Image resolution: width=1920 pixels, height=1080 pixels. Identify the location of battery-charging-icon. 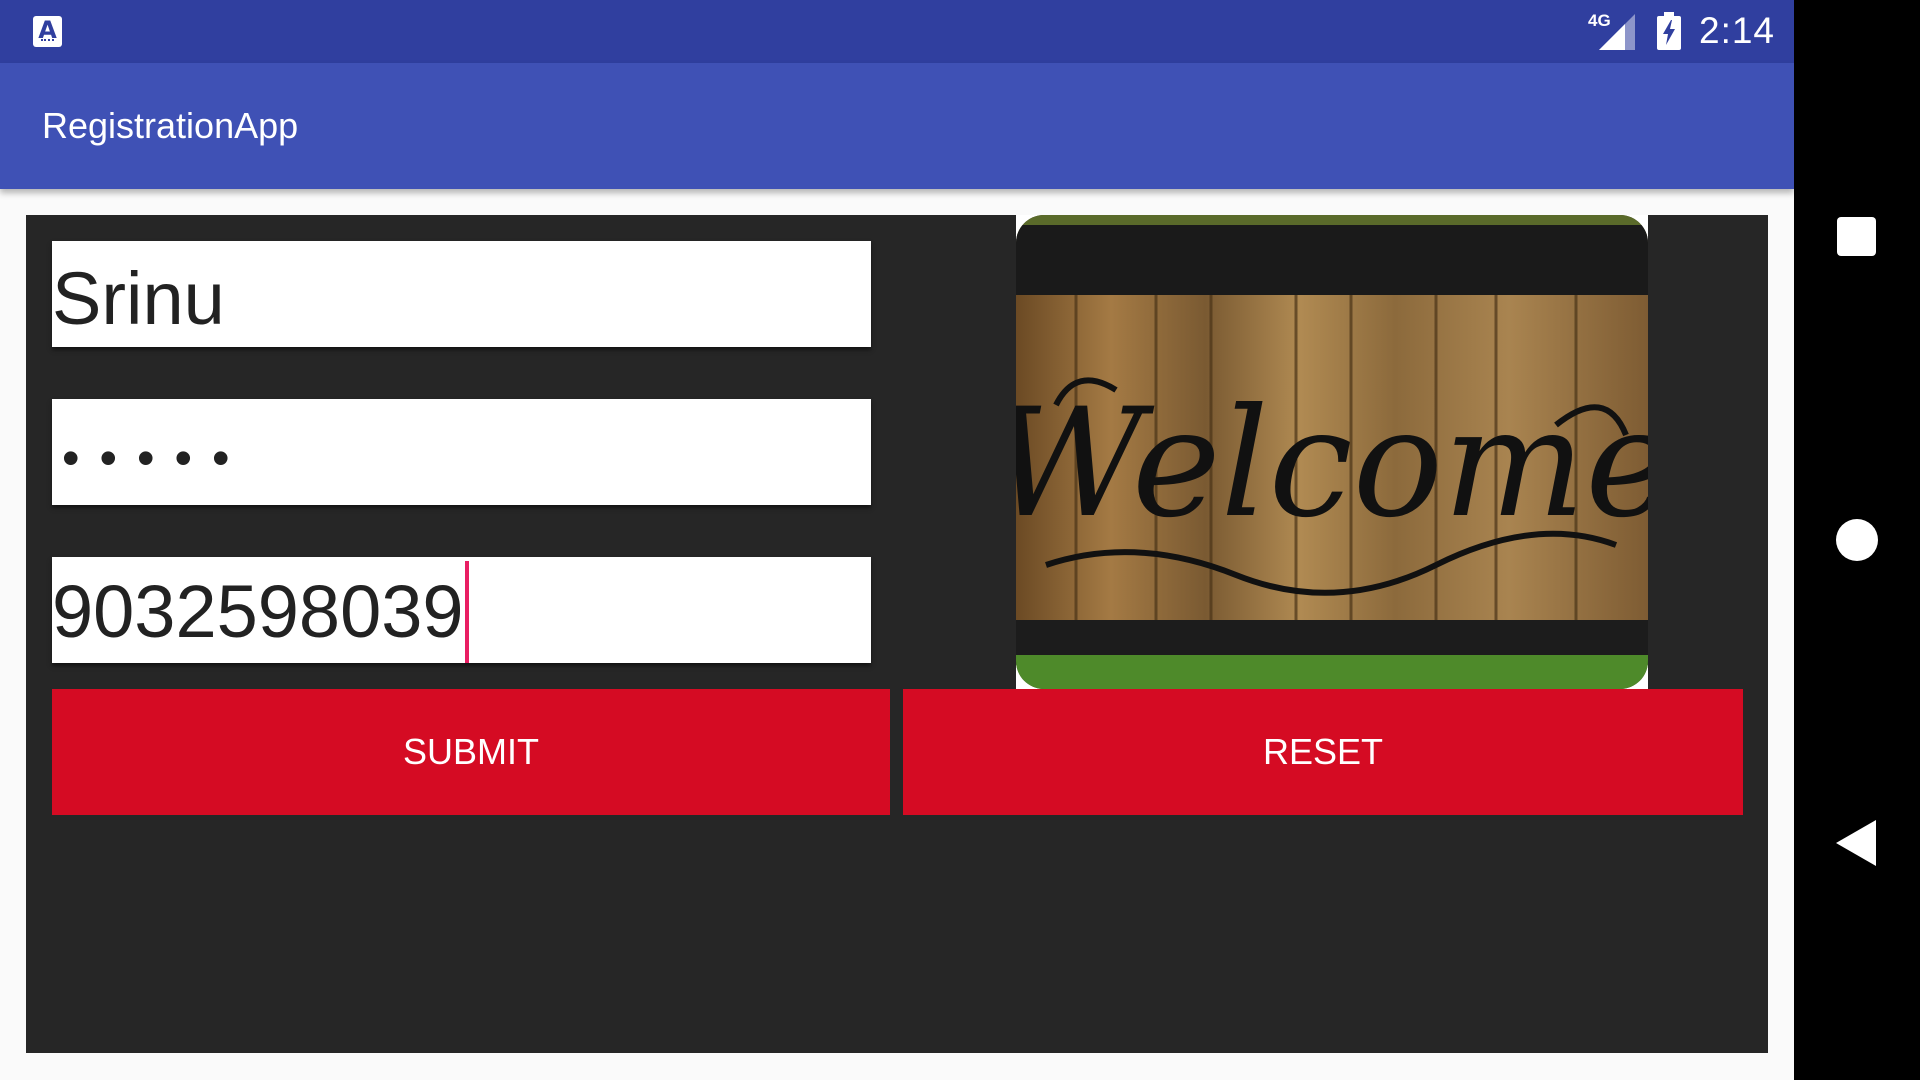
(1669, 31).